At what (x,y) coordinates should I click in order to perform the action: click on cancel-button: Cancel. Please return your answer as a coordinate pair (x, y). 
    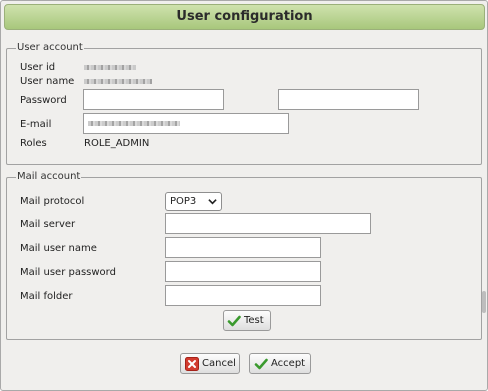
    Looking at the image, I should click on (210, 363).